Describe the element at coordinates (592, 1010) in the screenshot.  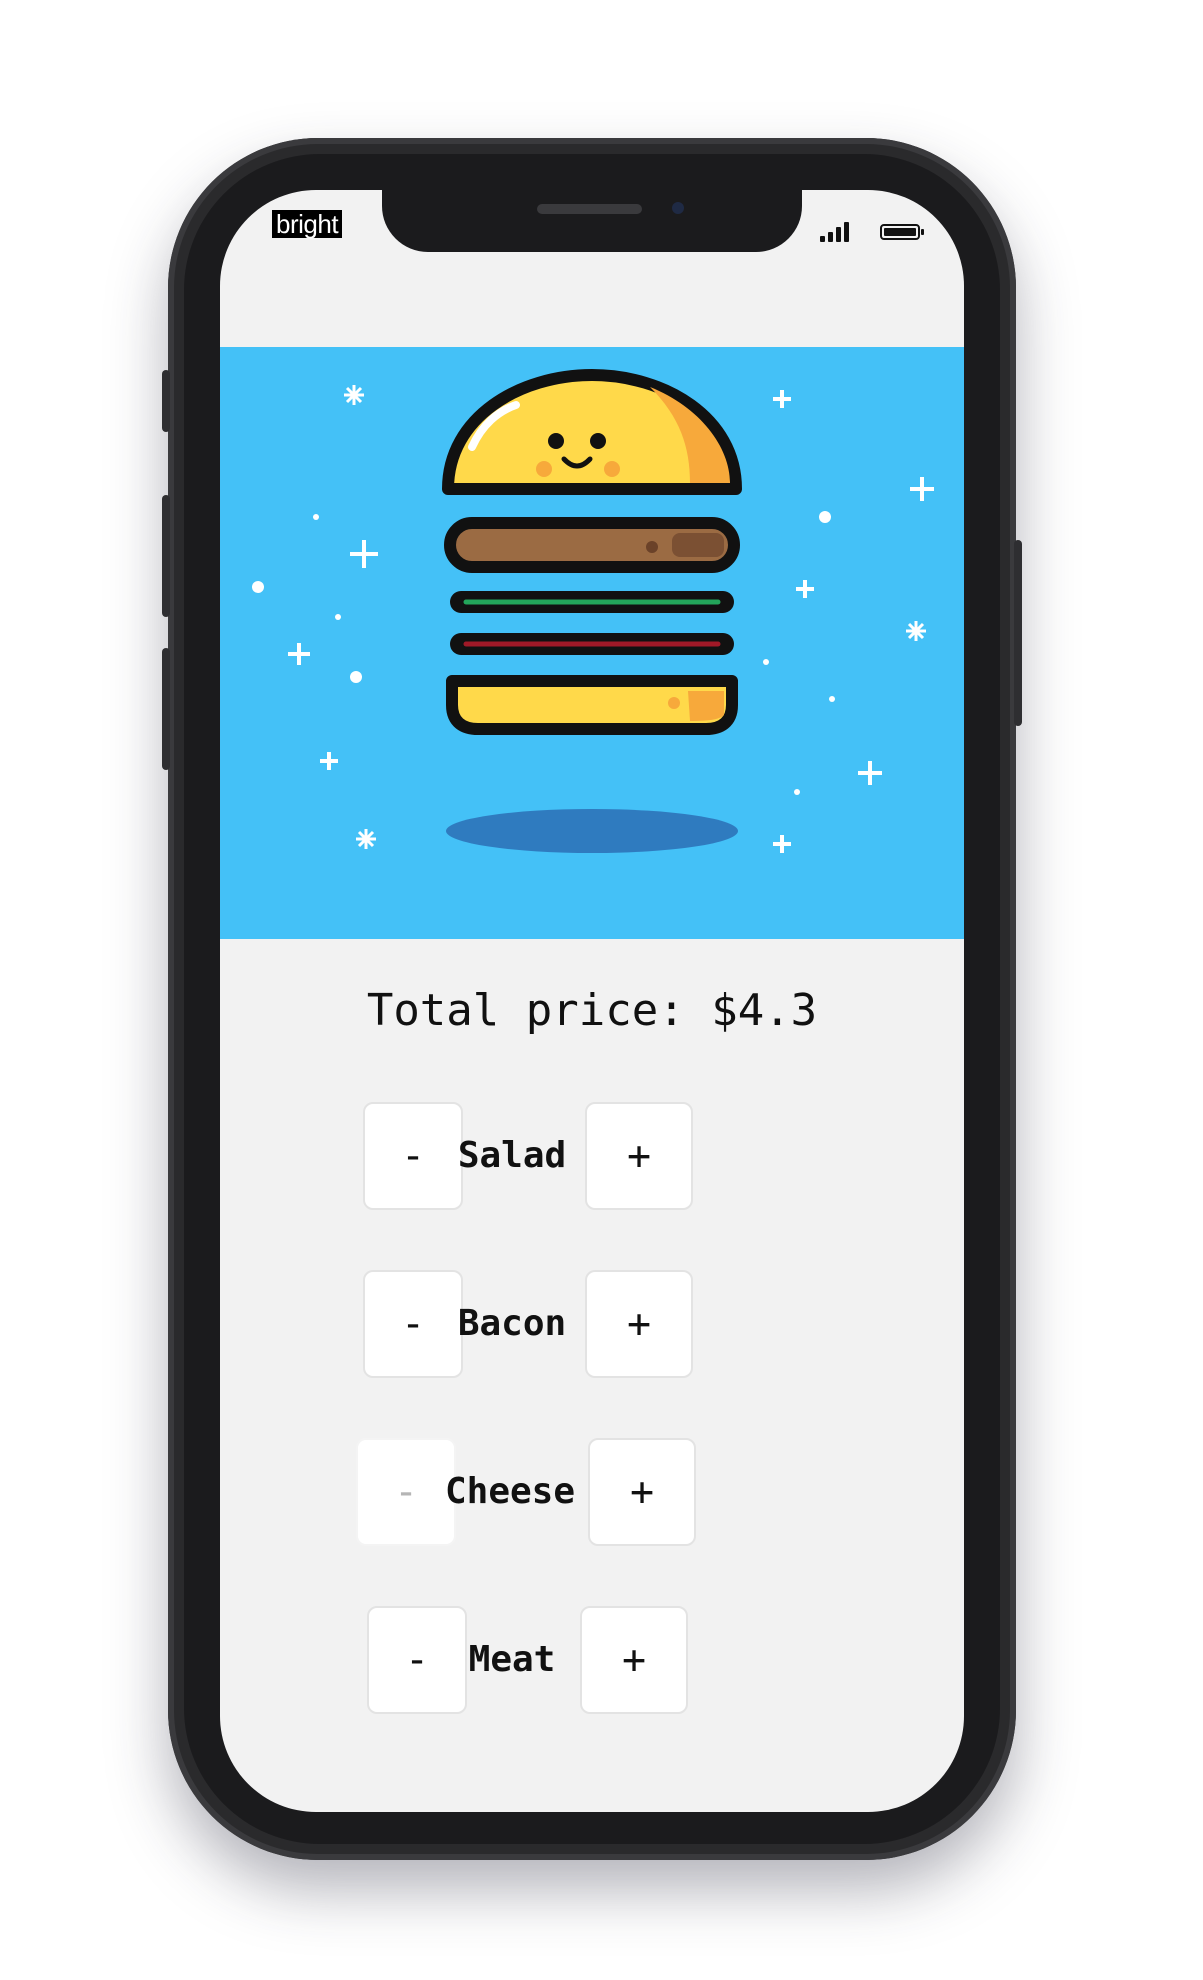
I see `total-price: Total price: $4.3` at that location.